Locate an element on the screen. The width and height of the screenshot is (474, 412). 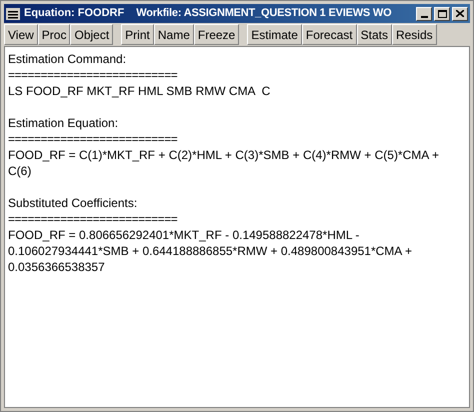
toolbar-button: Object is located at coordinates (92, 34).